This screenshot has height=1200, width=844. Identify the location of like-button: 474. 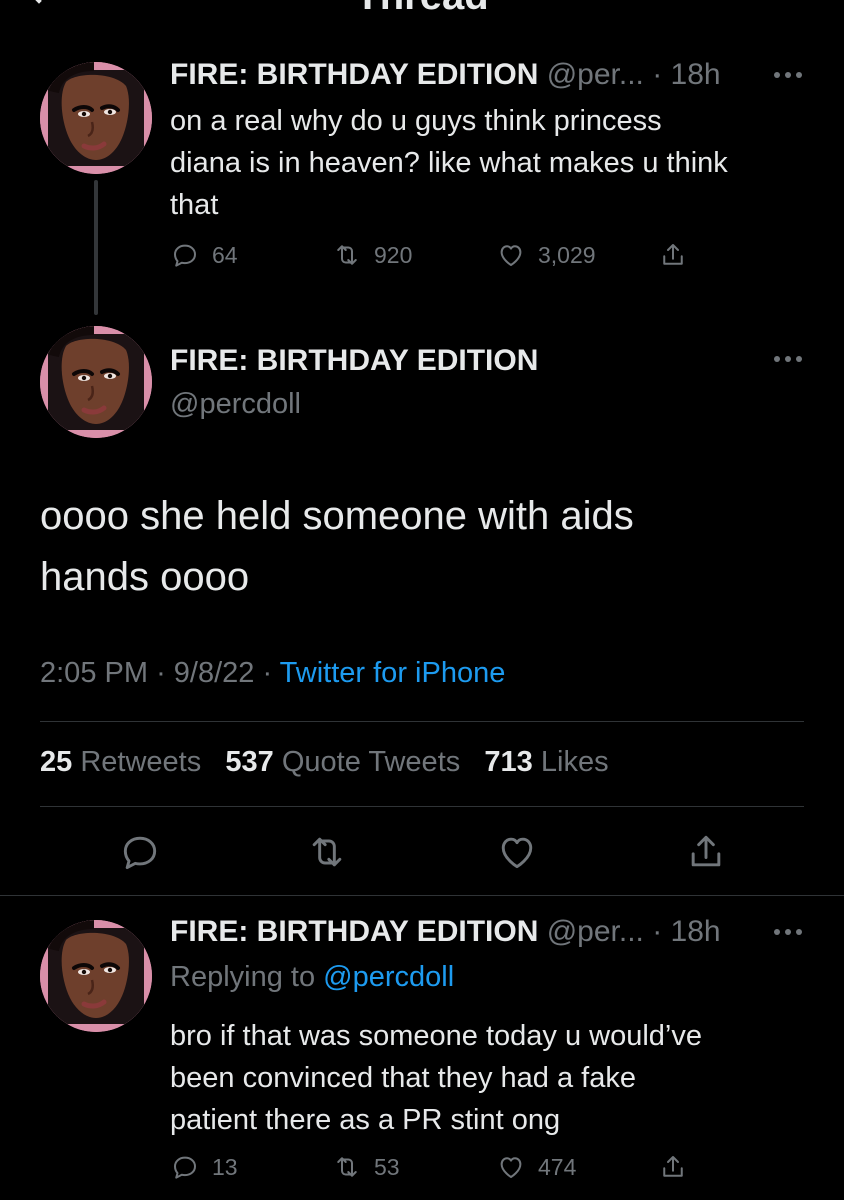
(536, 1167).